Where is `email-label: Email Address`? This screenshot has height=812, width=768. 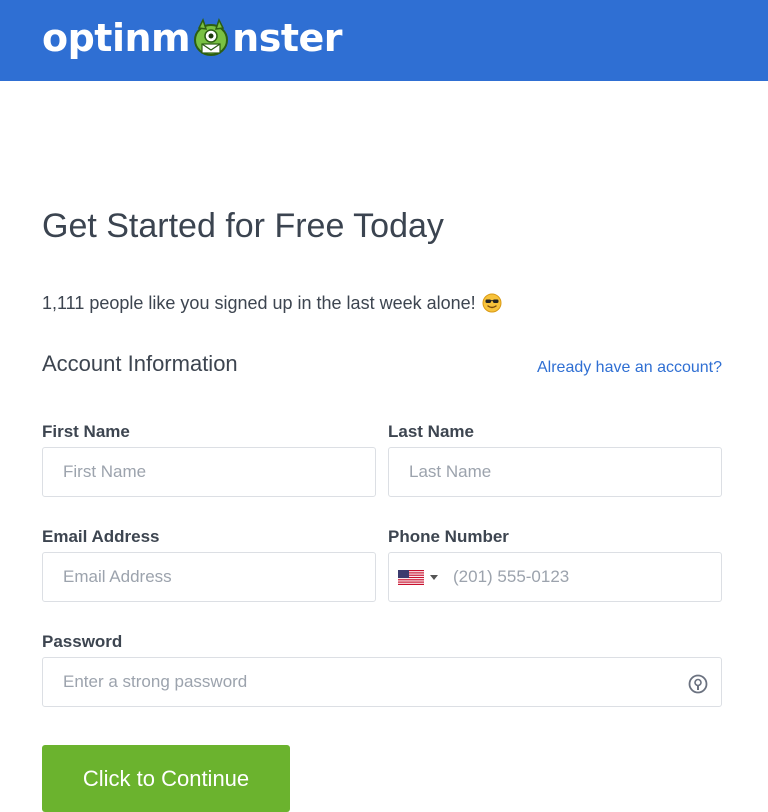
email-label: Email Address is located at coordinates (101, 536).